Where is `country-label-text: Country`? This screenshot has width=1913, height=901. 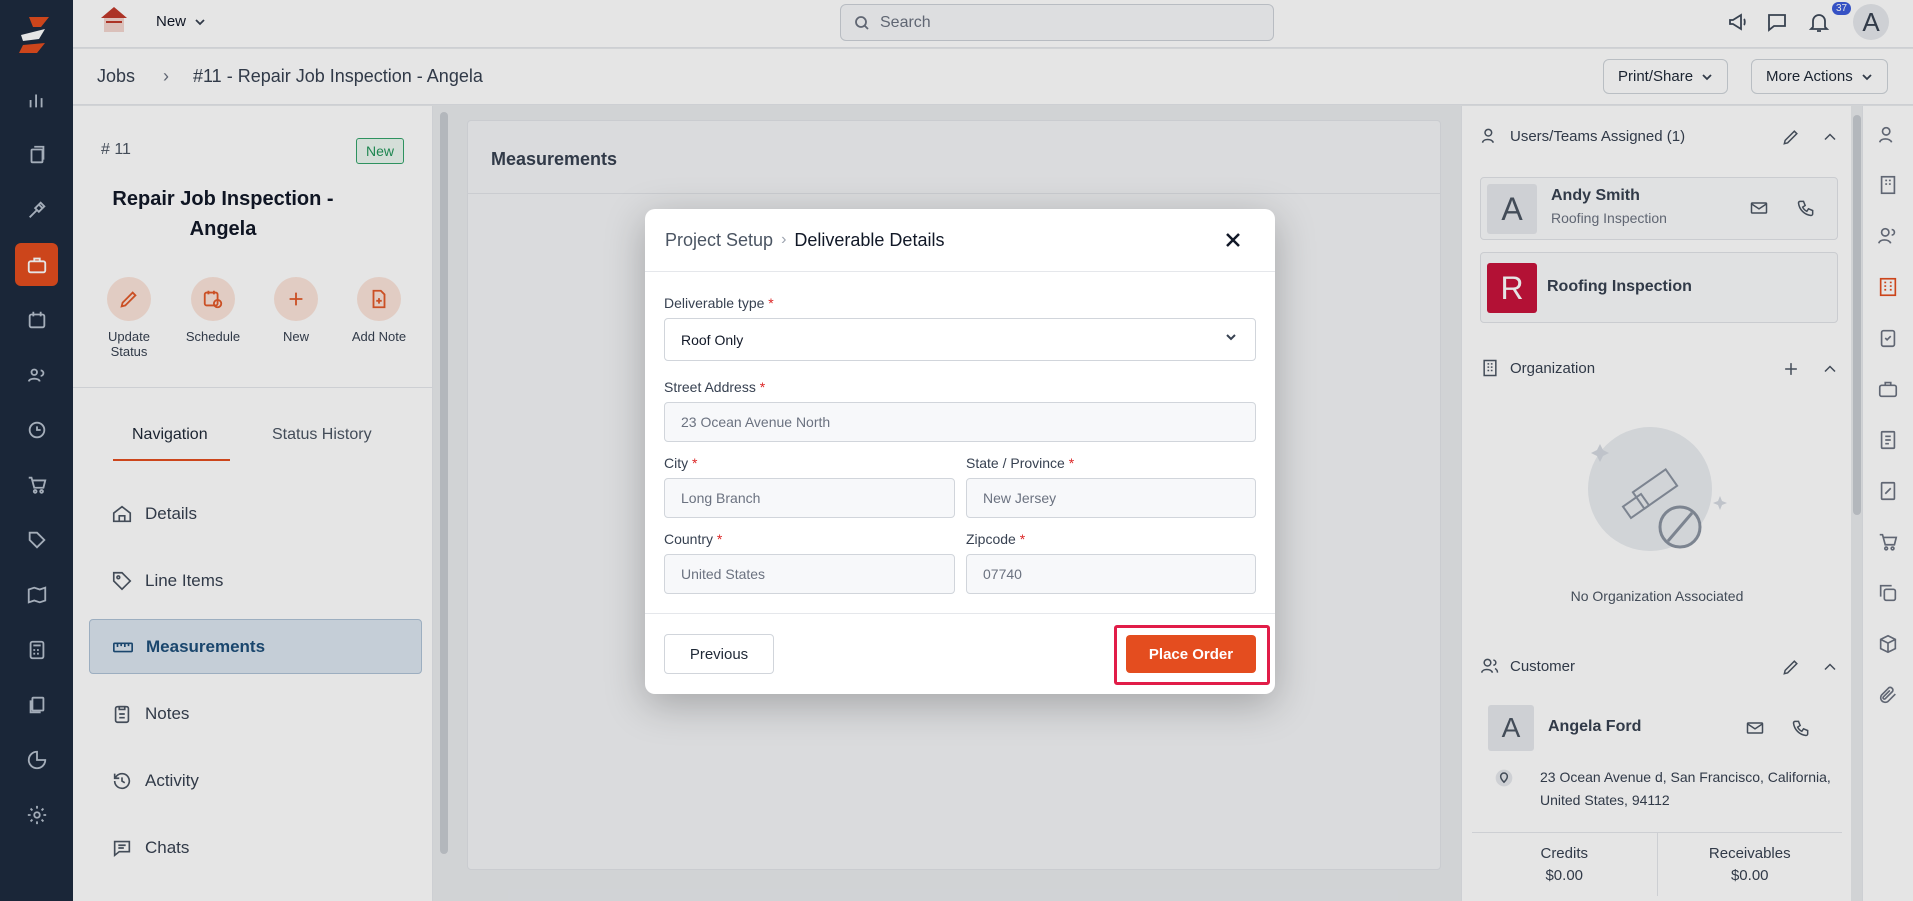 country-label-text: Country is located at coordinates (689, 539).